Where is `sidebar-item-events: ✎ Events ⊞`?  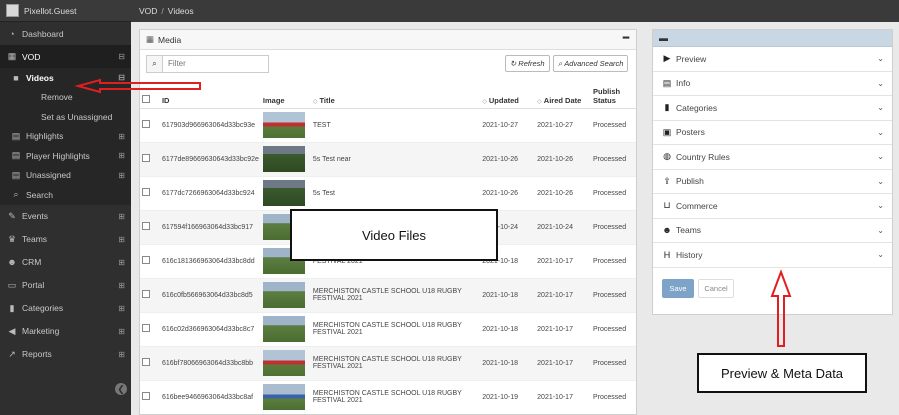
sidebar-item-events: ✎ Events ⊞ is located at coordinates (65, 216).